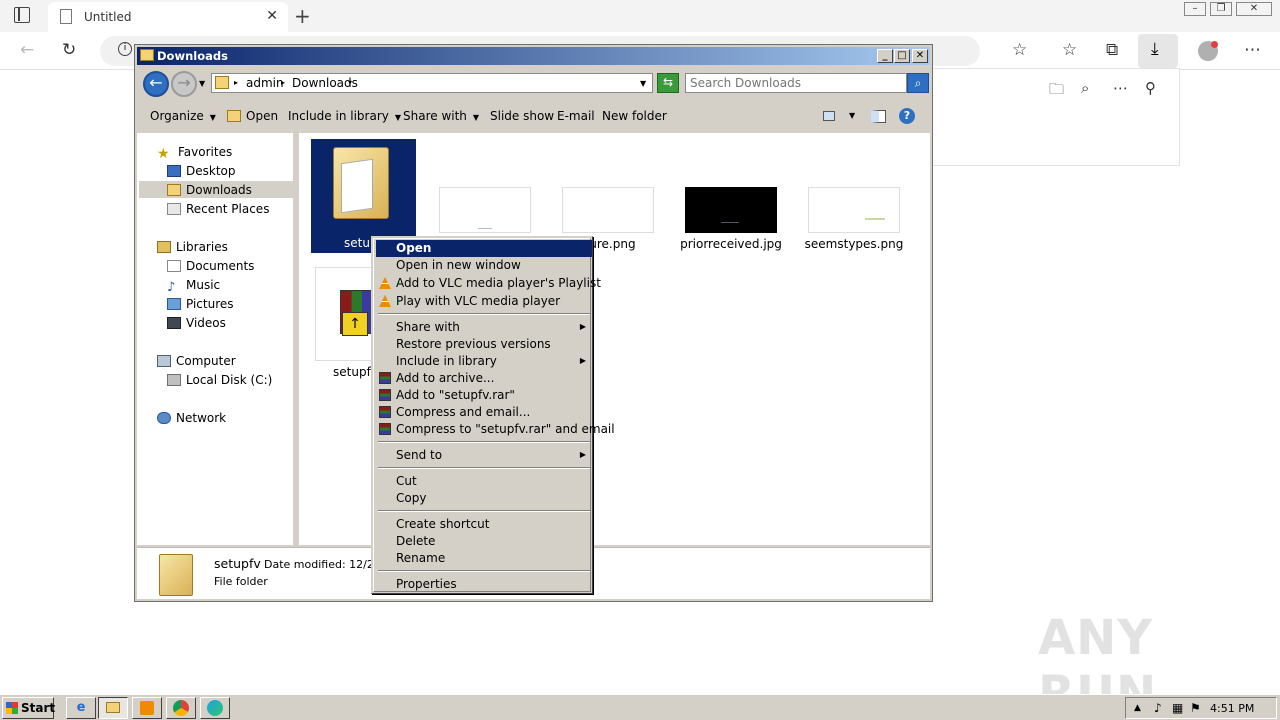 The image size is (1280, 720). I want to click on close-window-icon: ✕, so click(1254, 9).